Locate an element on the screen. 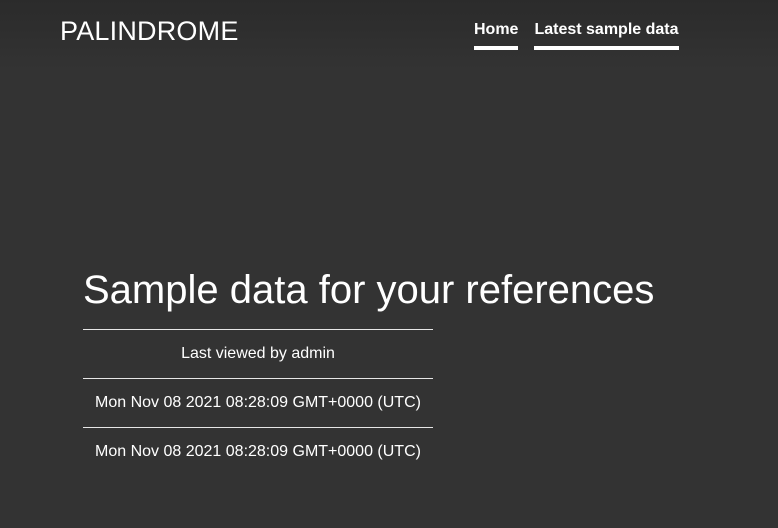 The width and height of the screenshot is (778, 528). last-viewed-cell: Last viewed by admin is located at coordinates (258, 354).